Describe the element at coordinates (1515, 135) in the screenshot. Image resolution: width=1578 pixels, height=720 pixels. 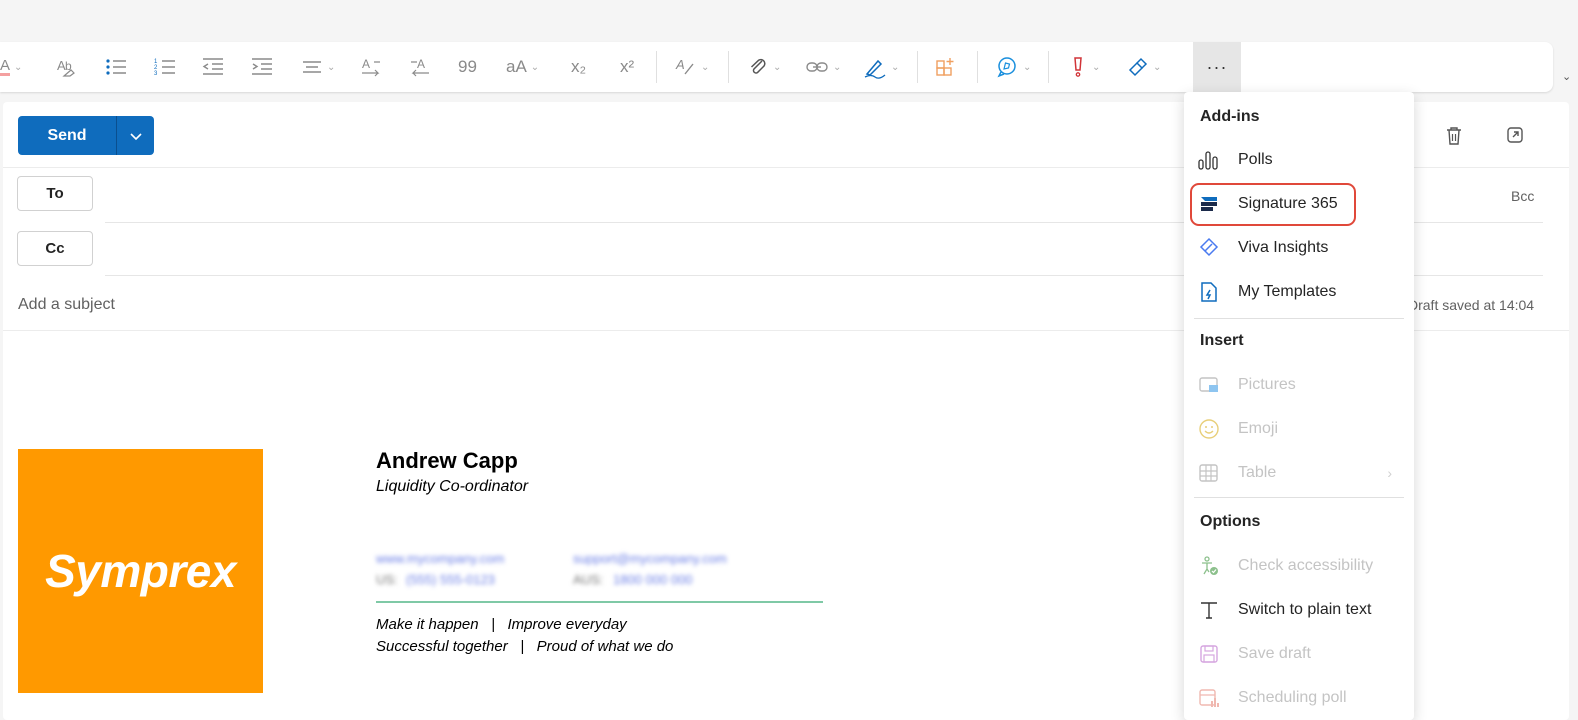
I see `pop-out-icon` at that location.